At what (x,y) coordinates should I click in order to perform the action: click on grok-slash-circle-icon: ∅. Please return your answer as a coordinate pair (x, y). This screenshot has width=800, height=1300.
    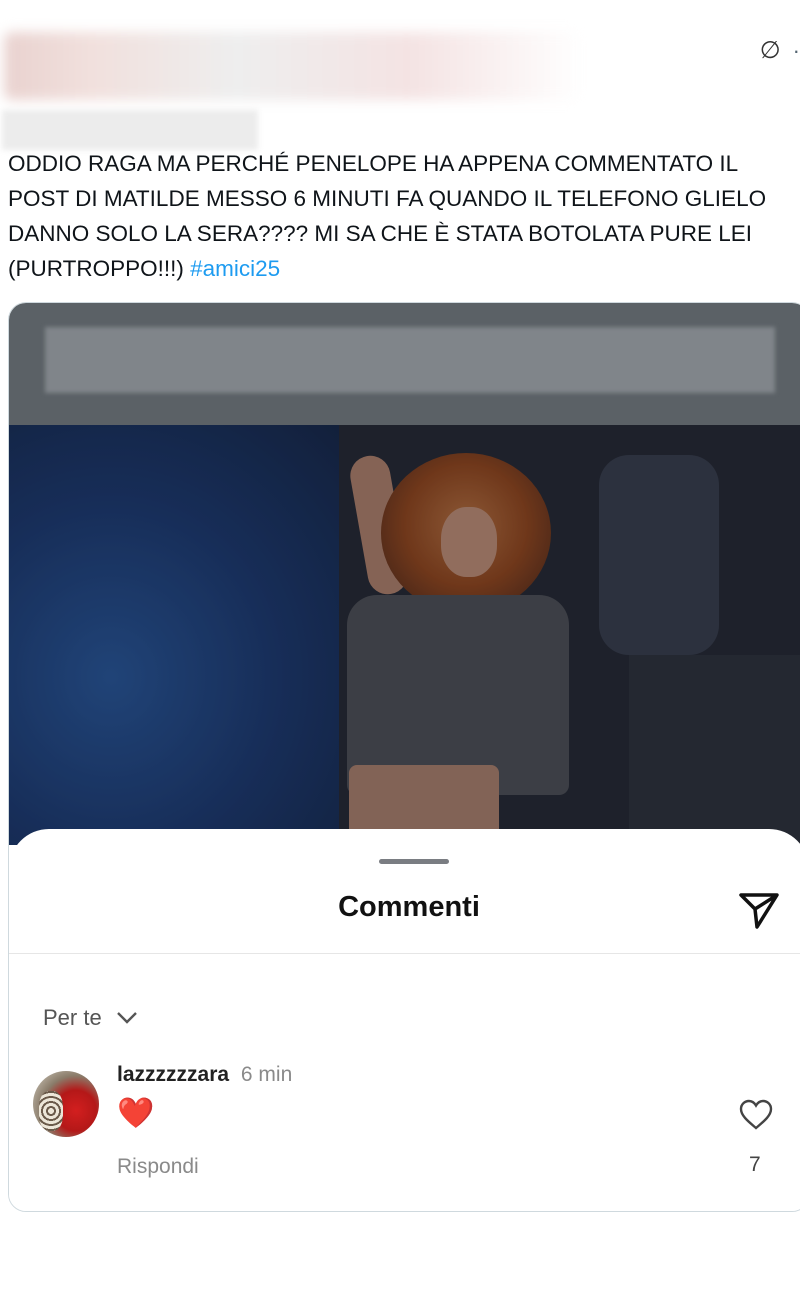
    Looking at the image, I should click on (770, 50).